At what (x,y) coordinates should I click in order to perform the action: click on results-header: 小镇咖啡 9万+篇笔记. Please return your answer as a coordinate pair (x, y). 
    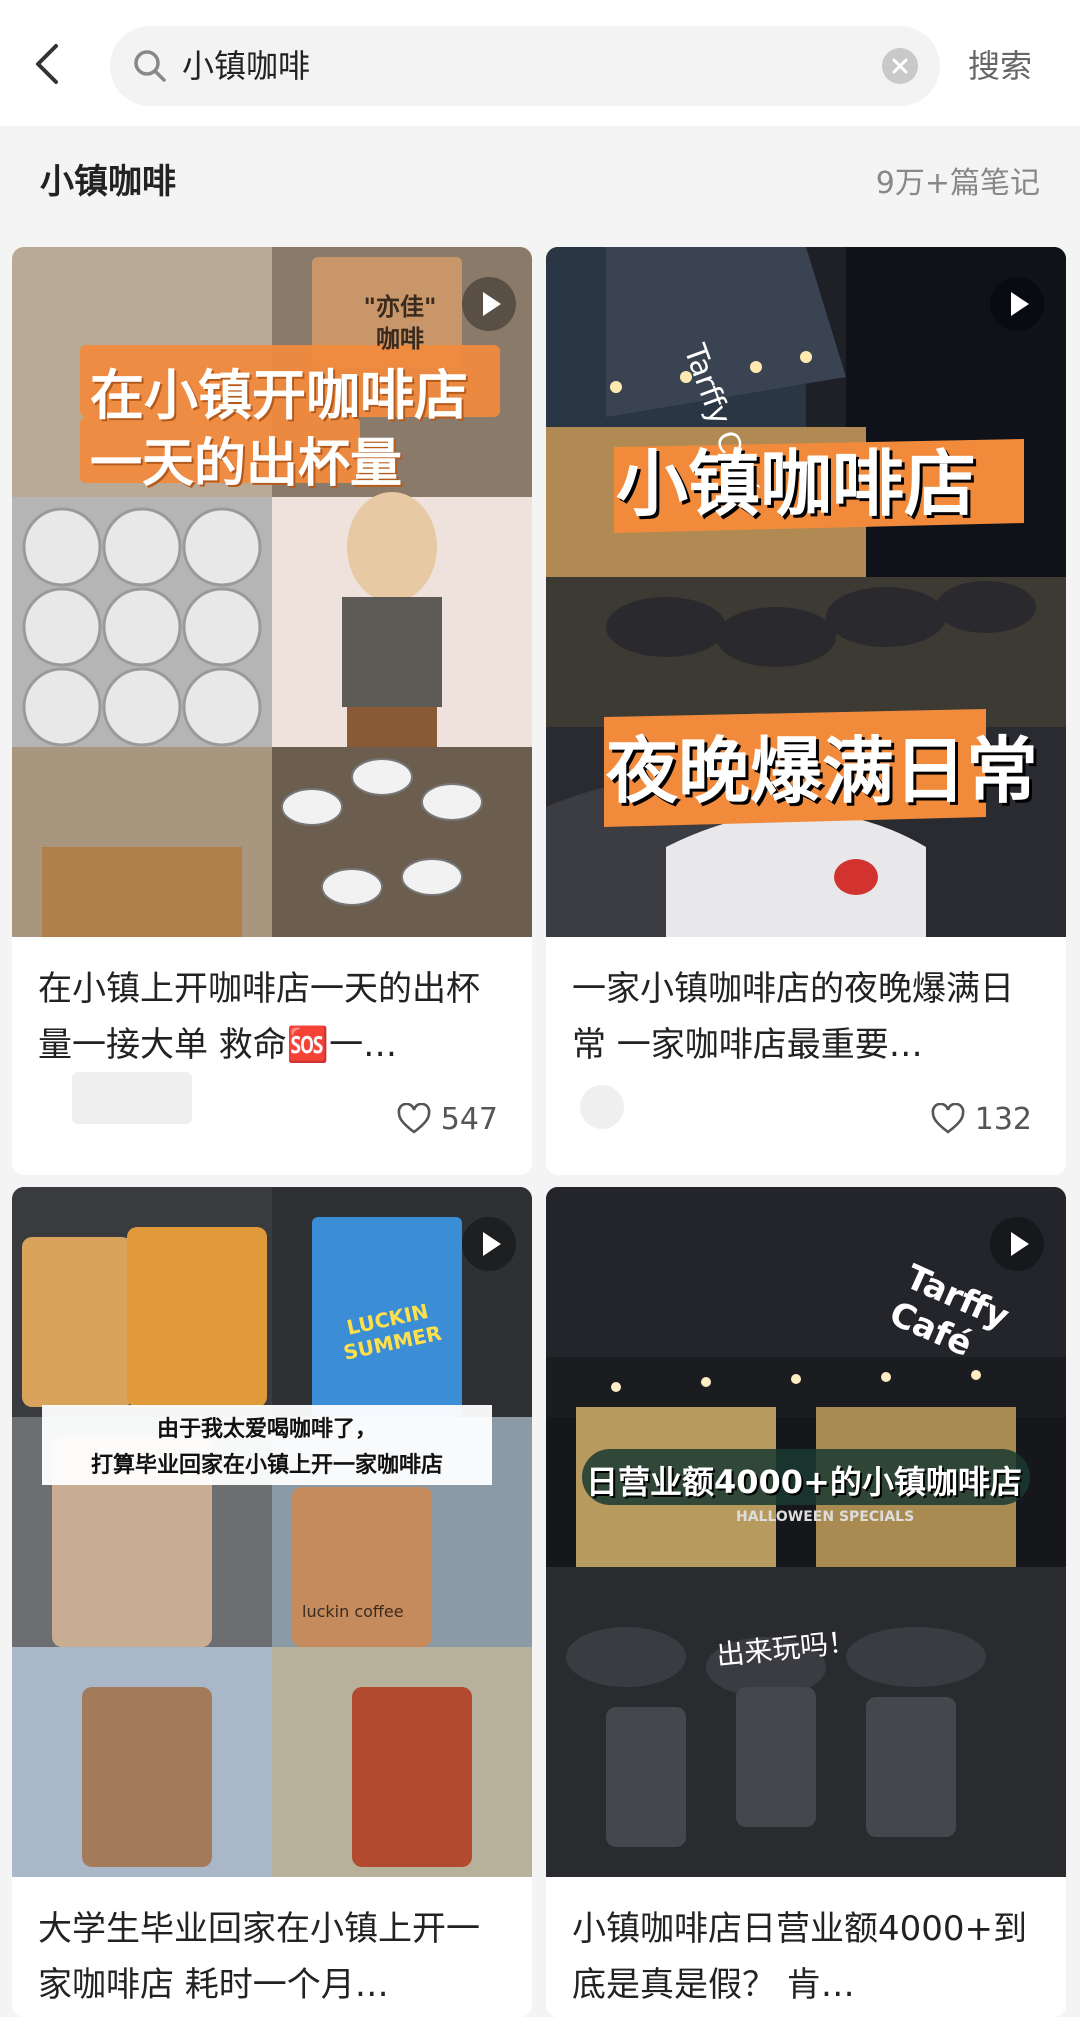
    Looking at the image, I should click on (540, 179).